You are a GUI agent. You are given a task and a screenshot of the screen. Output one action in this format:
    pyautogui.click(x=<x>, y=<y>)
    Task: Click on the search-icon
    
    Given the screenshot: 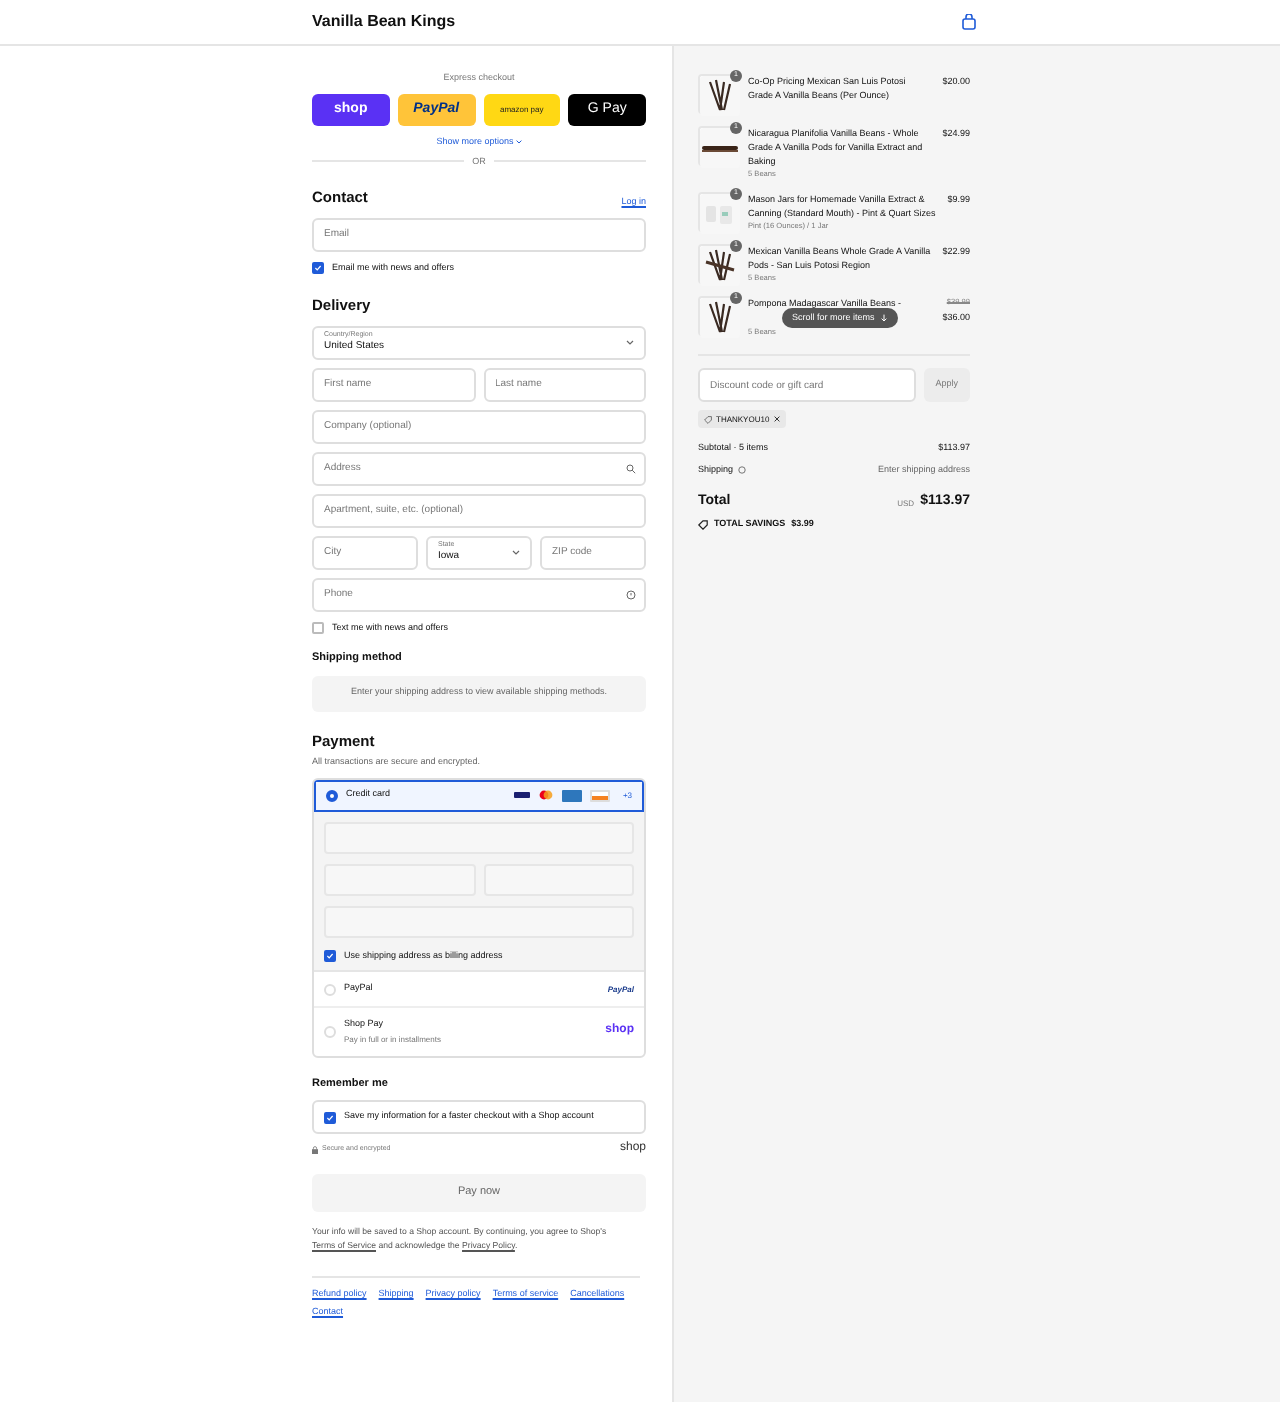 What is the action you would take?
    pyautogui.click(x=631, y=468)
    